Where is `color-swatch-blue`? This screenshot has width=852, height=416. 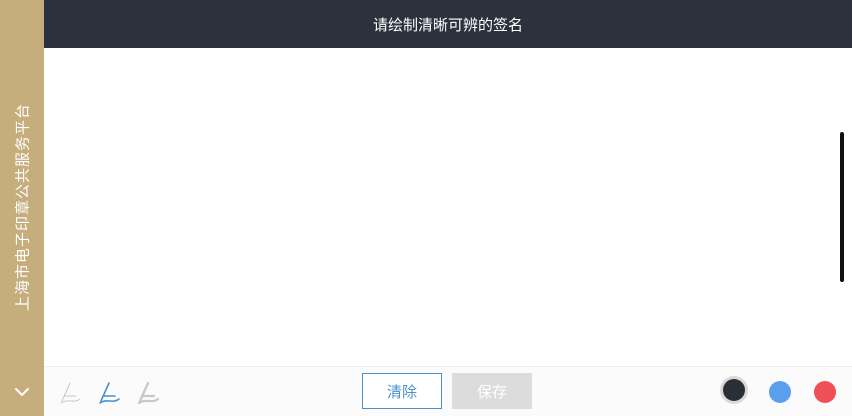 color-swatch-blue is located at coordinates (780, 392).